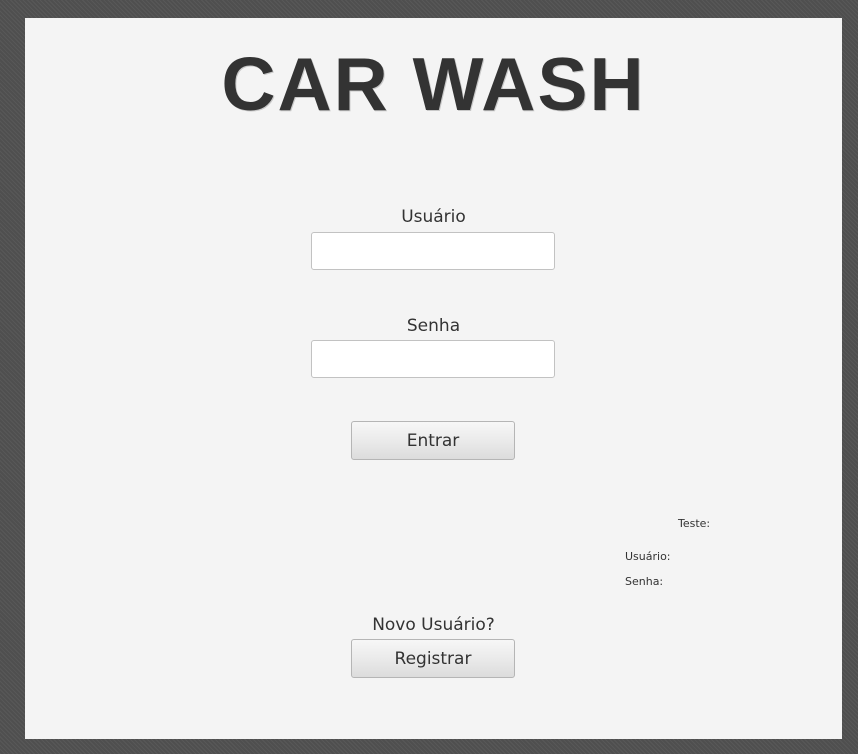 The width and height of the screenshot is (858, 754). Describe the element at coordinates (648, 556) in the screenshot. I see `debug-username-label: Usuário:` at that location.